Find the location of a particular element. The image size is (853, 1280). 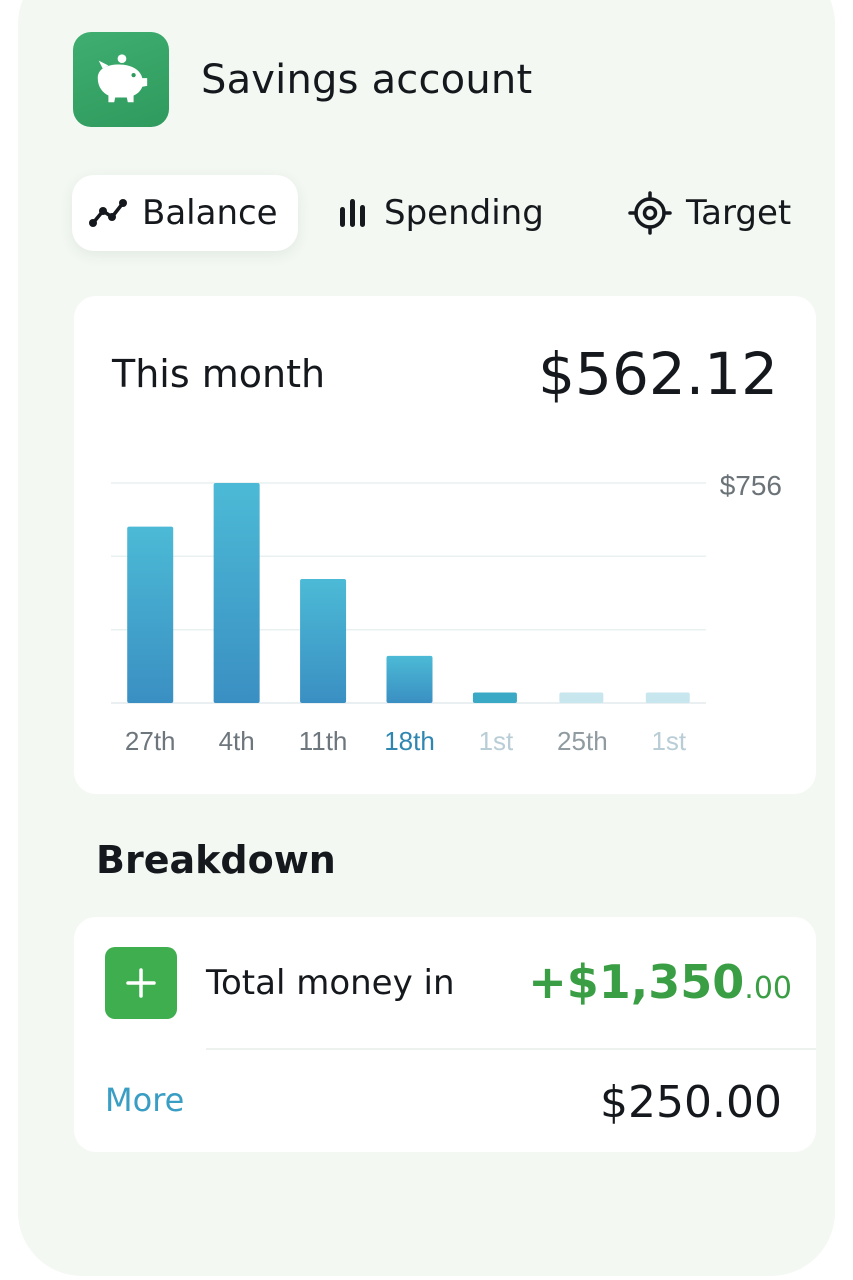

target-icon is located at coordinates (650, 213).